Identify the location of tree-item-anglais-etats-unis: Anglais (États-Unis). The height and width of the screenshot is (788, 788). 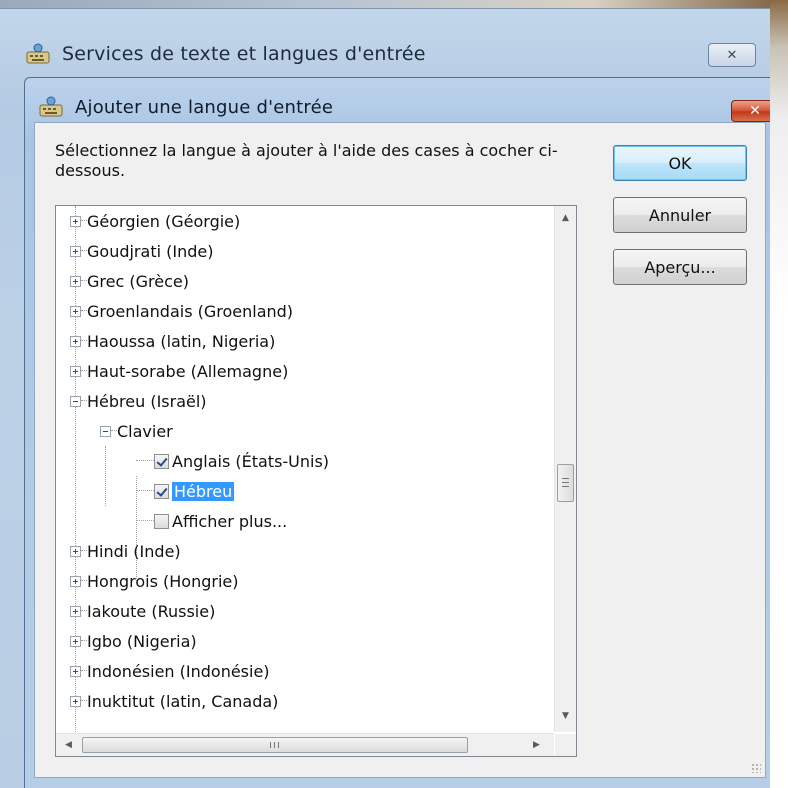
(232, 461).